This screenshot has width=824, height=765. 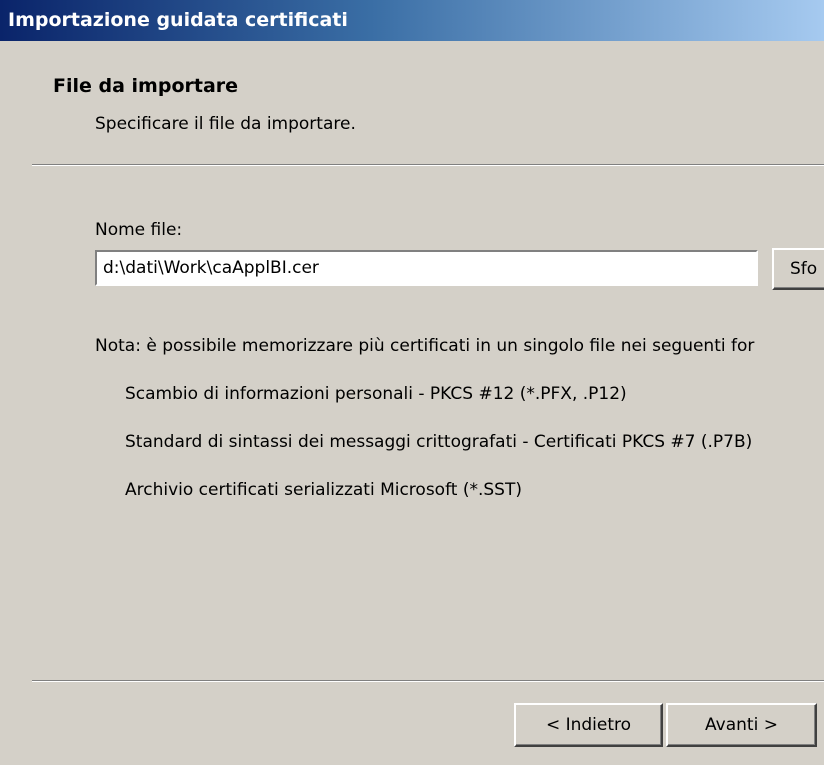 What do you see at coordinates (741, 725) in the screenshot?
I see `next-button: Avanti >` at bounding box center [741, 725].